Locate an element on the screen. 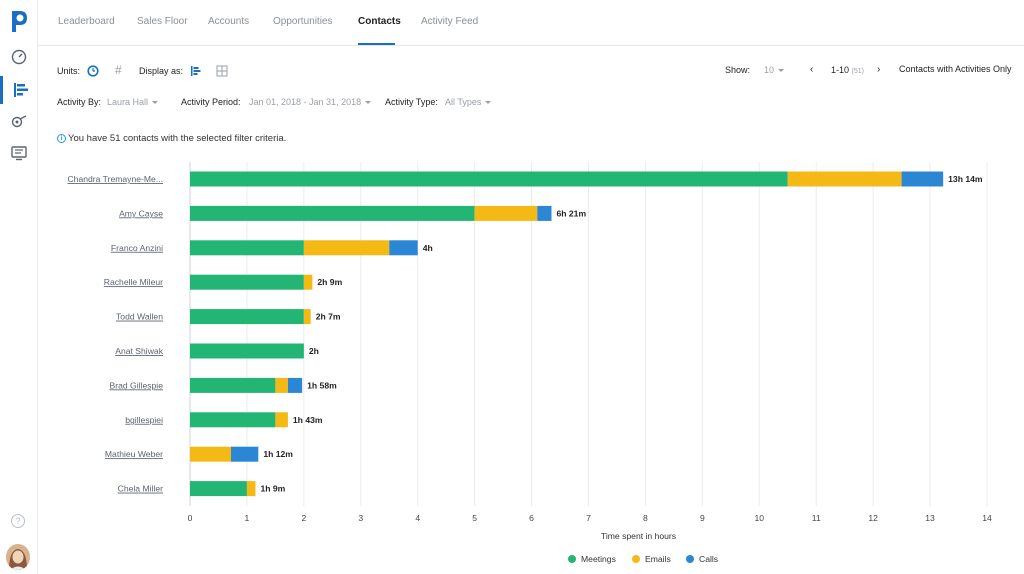 The image size is (1024, 574). bar-total-label: 2h 9m is located at coordinates (329, 282).